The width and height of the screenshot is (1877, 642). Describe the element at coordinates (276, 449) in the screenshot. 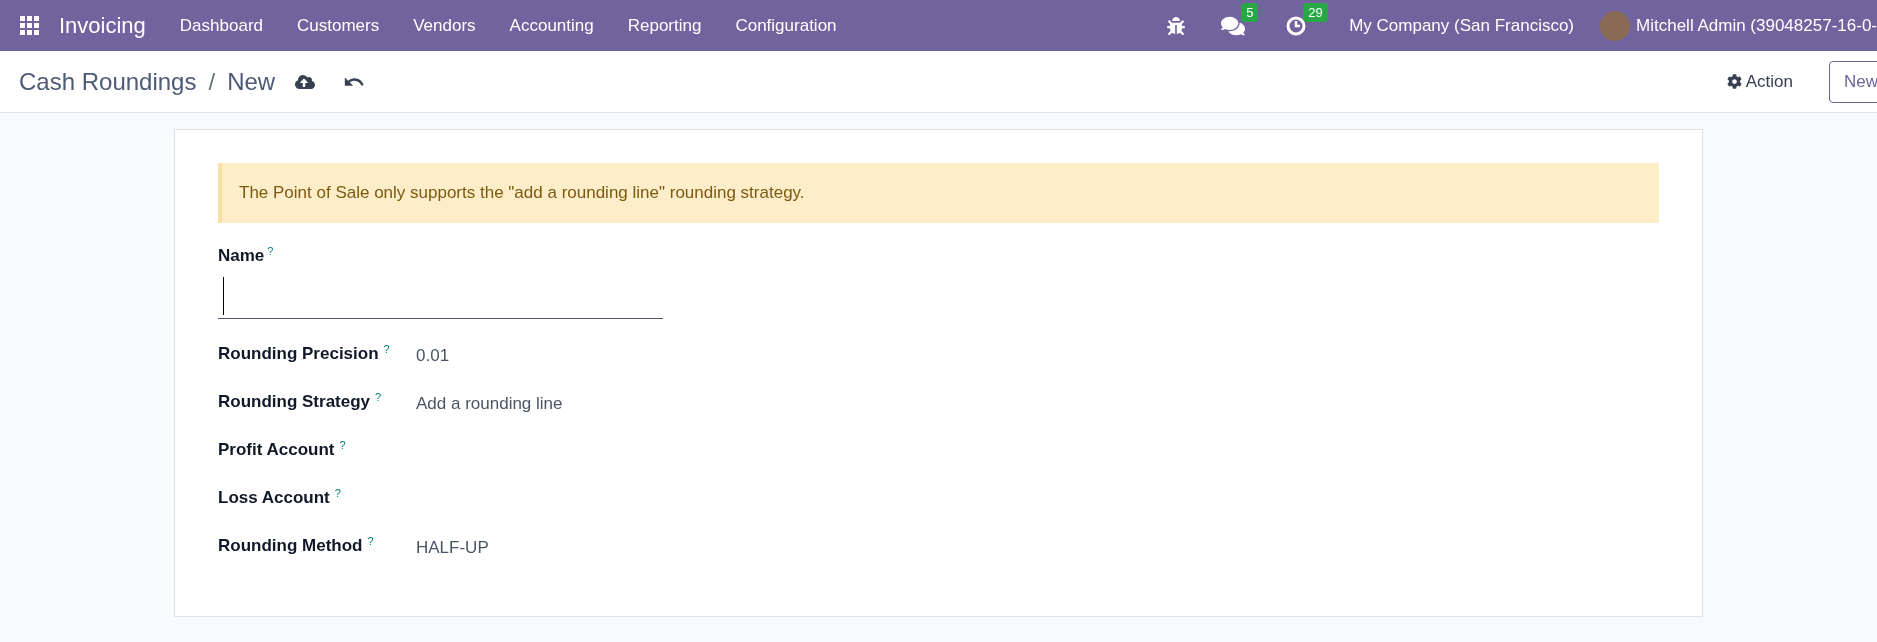

I see `field-label: Profit Account` at that location.